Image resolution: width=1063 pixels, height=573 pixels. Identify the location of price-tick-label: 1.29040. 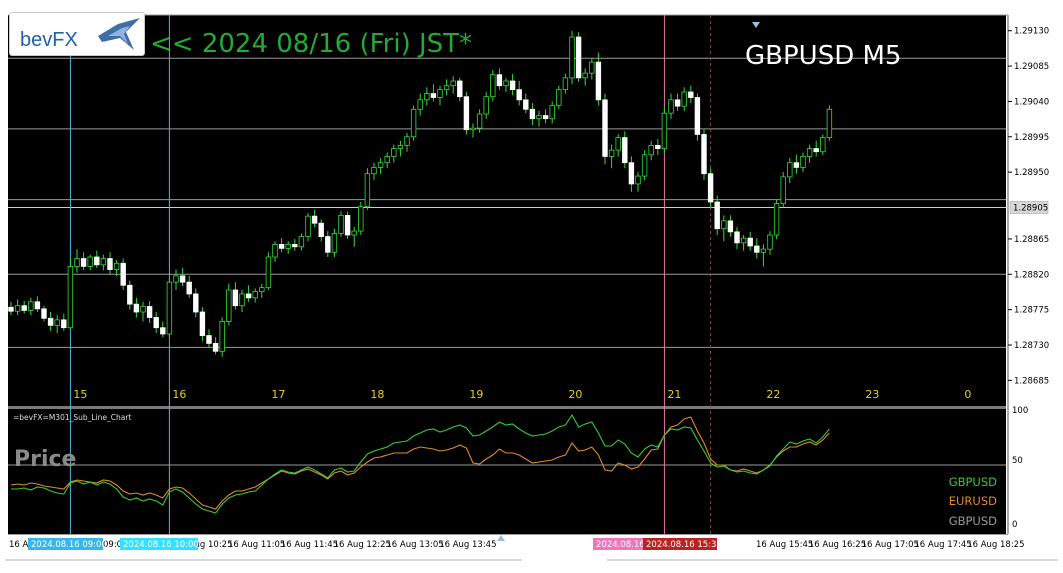
(1031, 102).